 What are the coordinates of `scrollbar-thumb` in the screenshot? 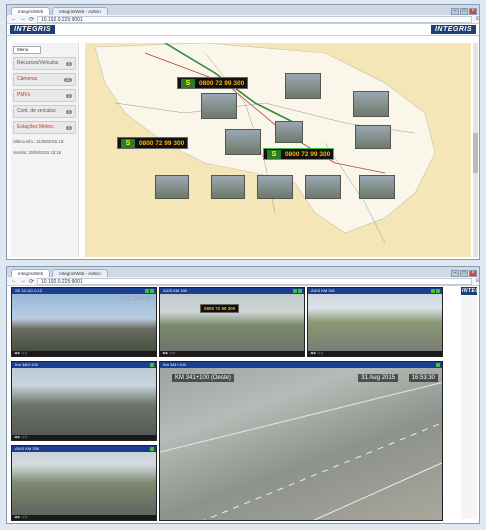 It's located at (475, 153).